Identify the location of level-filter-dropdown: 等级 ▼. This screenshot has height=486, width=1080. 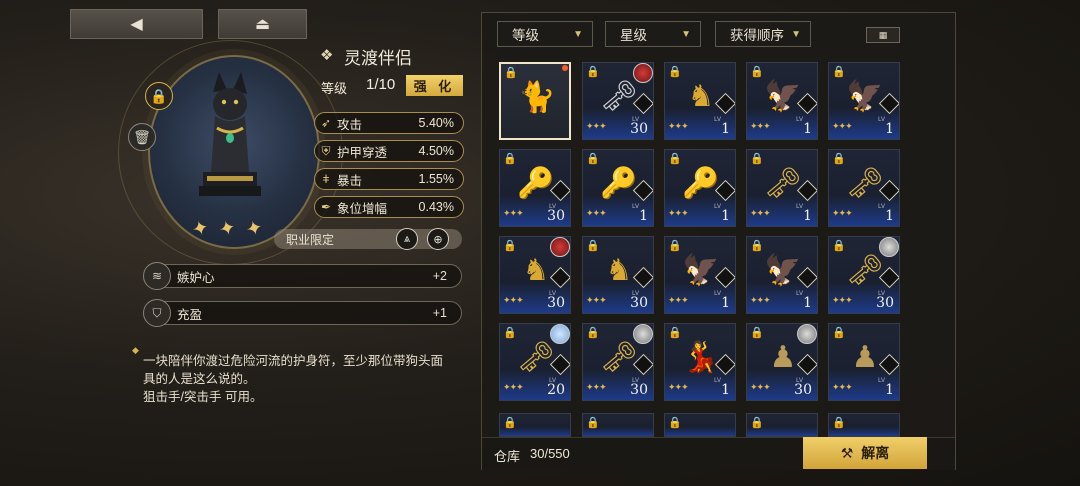
(545, 34).